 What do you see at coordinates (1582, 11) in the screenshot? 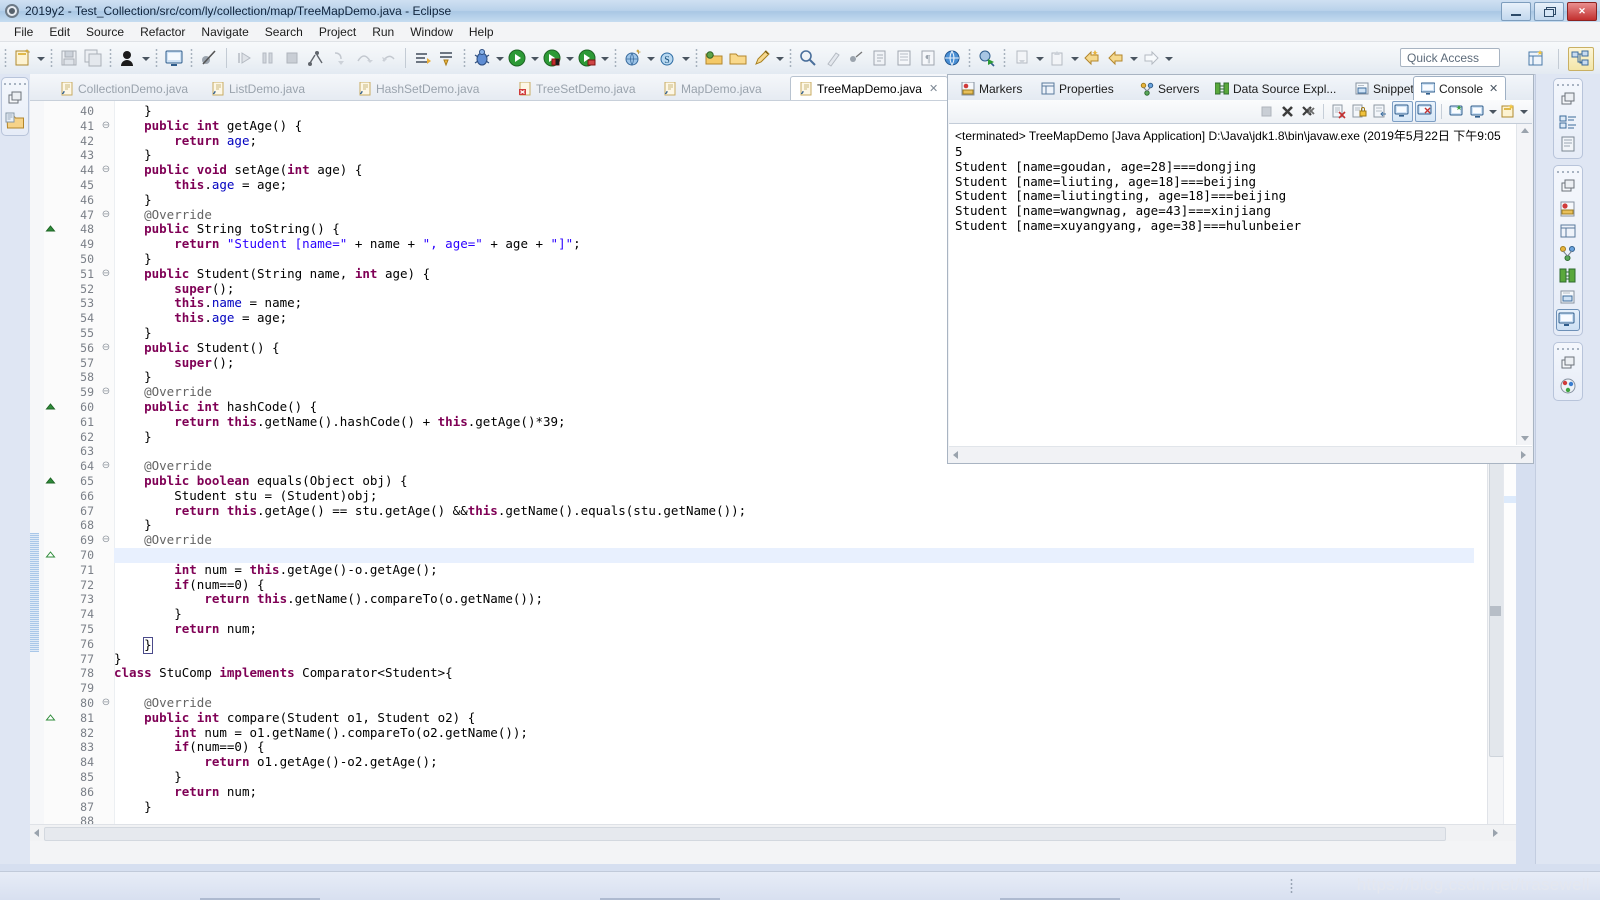
I see `close-button: ✕` at bounding box center [1582, 11].